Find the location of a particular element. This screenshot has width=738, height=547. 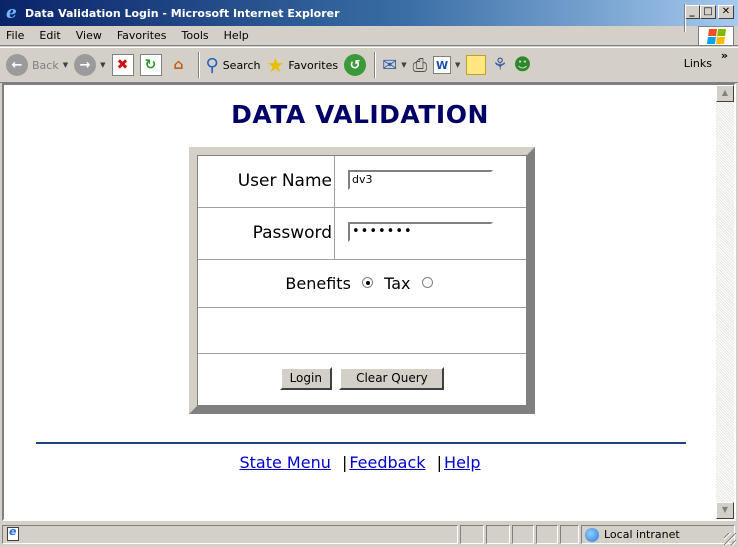

back-dropdown-icon: ▼ is located at coordinates (65, 65).